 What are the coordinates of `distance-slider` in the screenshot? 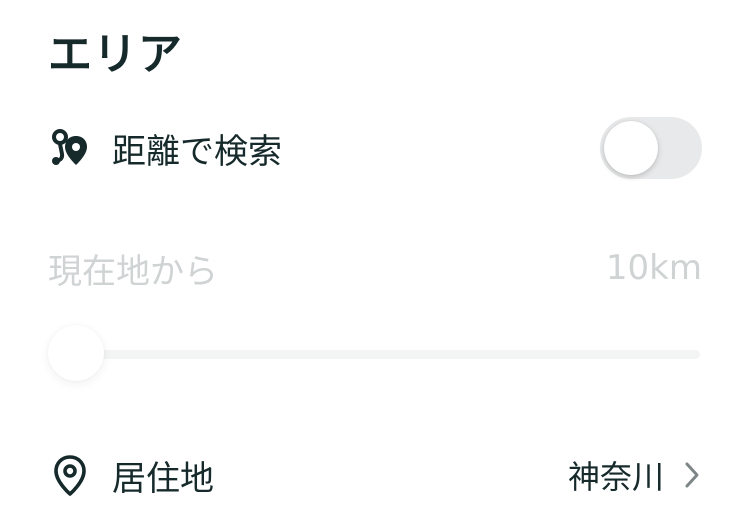 It's located at (374, 354).